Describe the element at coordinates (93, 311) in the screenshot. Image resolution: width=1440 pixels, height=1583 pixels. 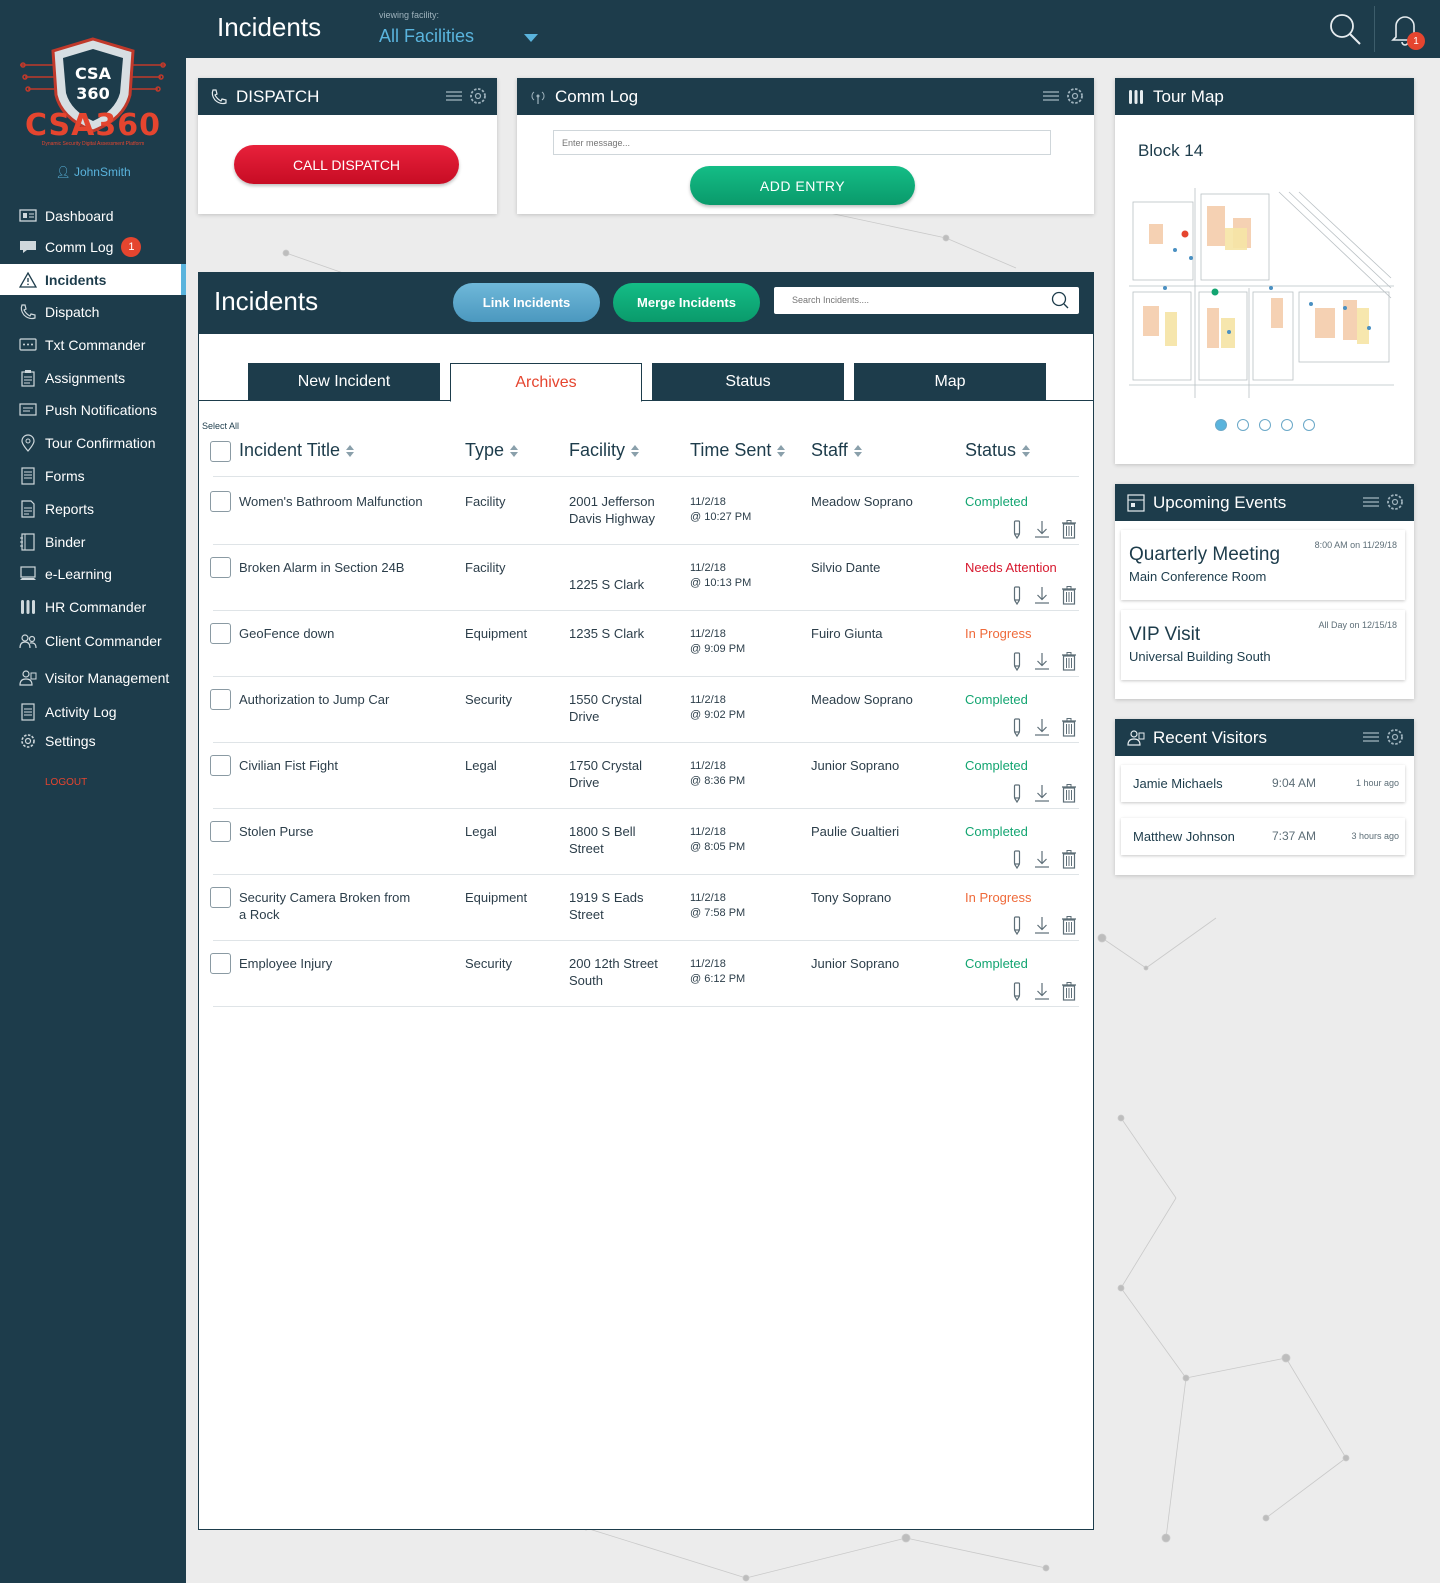
I see `sidebar-item-dispatch: Dispatch` at that location.